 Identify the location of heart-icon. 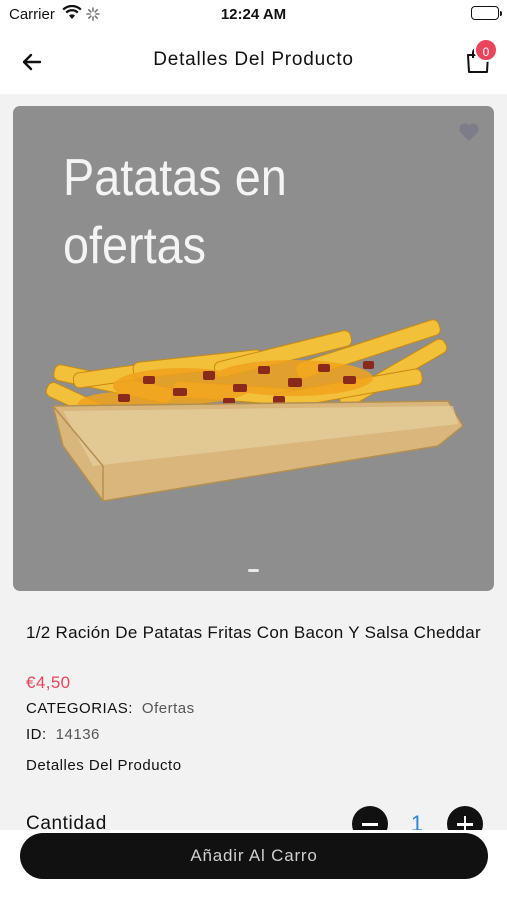
(469, 134).